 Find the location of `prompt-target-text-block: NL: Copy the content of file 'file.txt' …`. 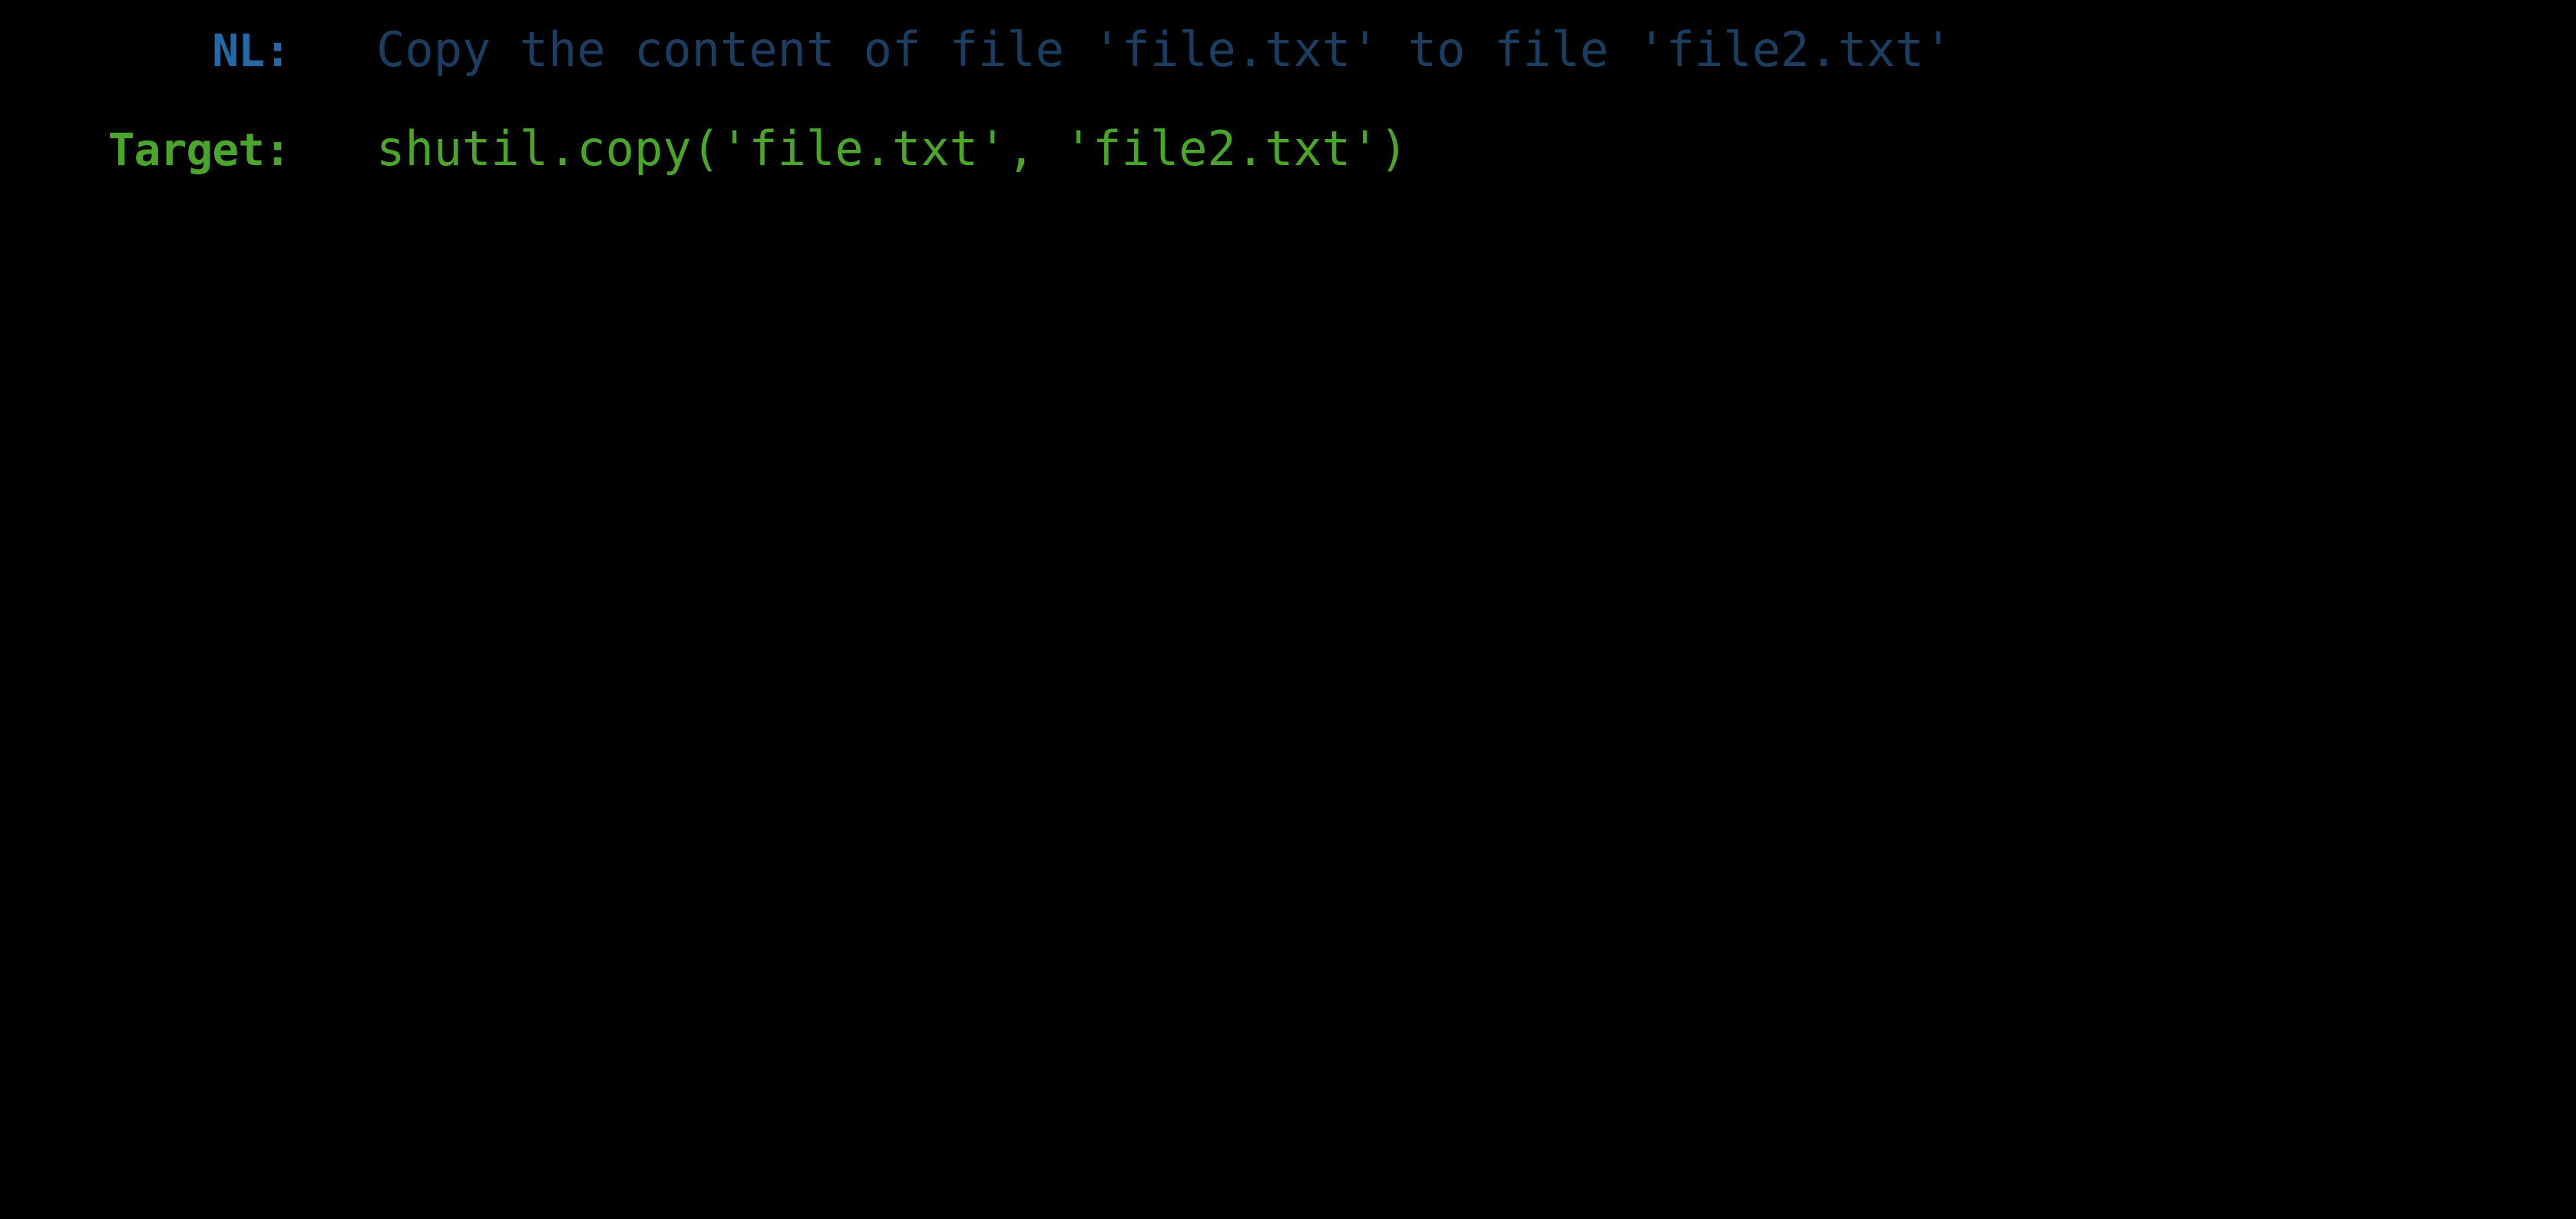

prompt-target-text-block: NL: Copy the content of file 'file.txt' … is located at coordinates (976, 99).